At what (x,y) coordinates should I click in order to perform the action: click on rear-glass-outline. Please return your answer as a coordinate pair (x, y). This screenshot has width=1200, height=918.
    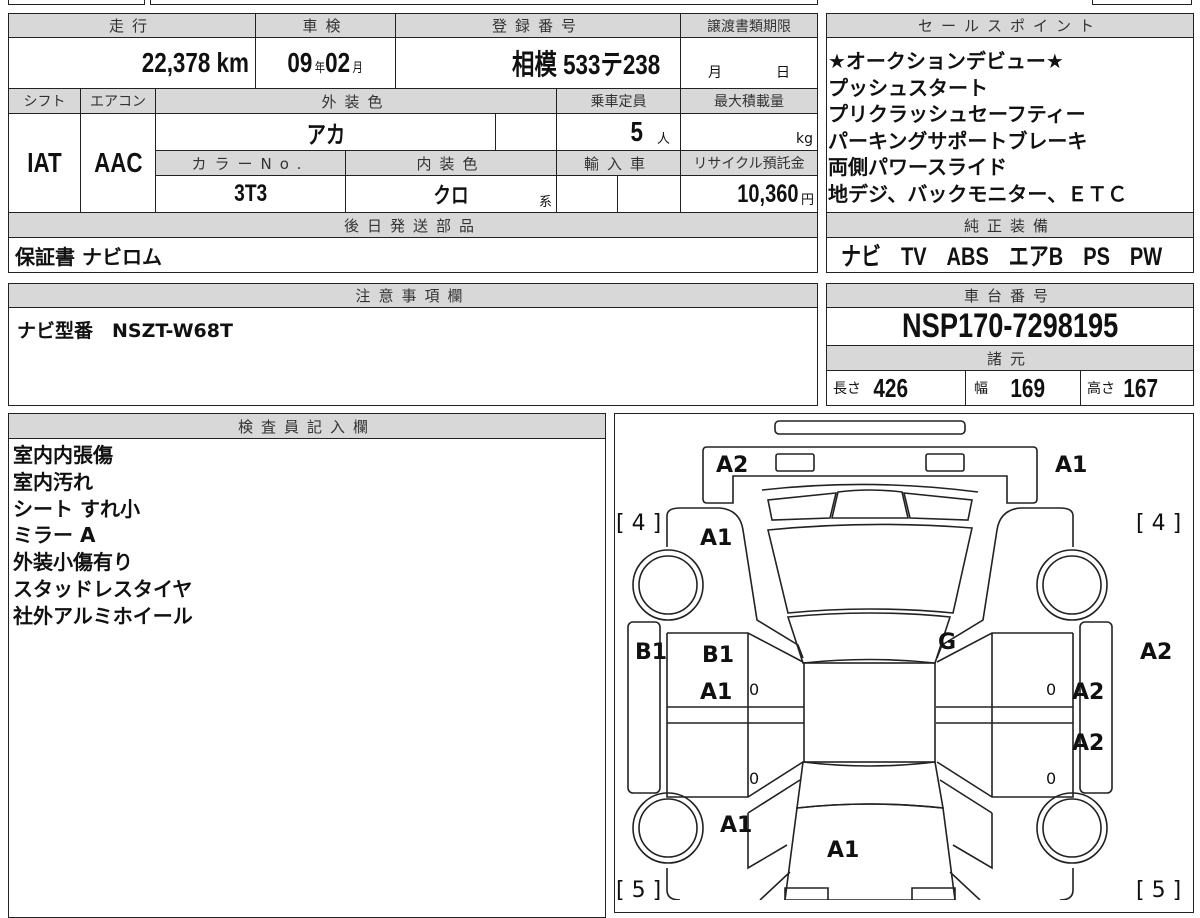
    Looking at the image, I should click on (870, 785).